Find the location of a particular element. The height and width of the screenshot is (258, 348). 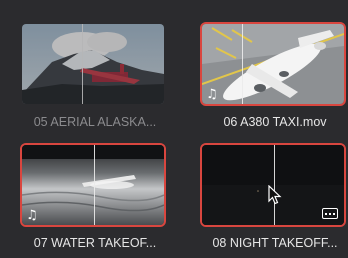

mouse-pointer-icon is located at coordinates (275, 195).